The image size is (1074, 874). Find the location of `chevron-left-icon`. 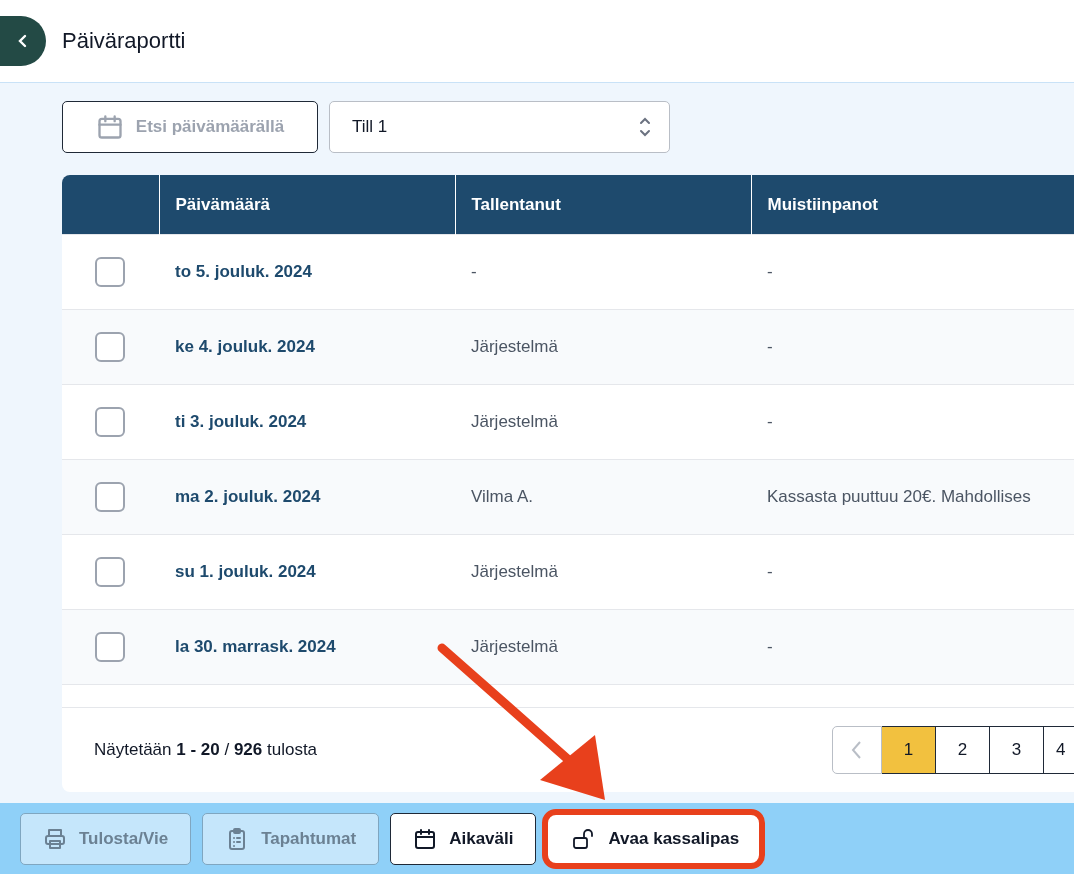

chevron-left-icon is located at coordinates (857, 750).